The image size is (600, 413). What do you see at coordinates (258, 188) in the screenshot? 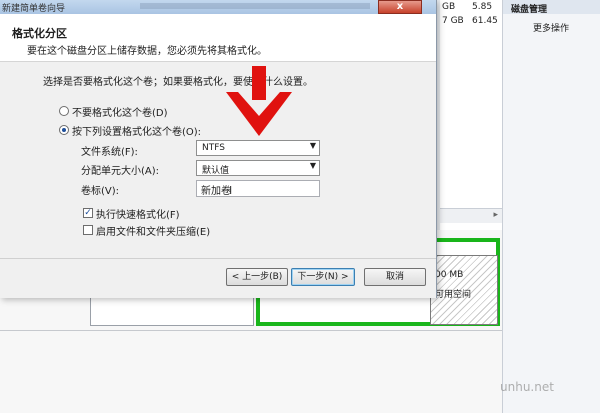
I see `volume-label-input: 新加卷` at bounding box center [258, 188].